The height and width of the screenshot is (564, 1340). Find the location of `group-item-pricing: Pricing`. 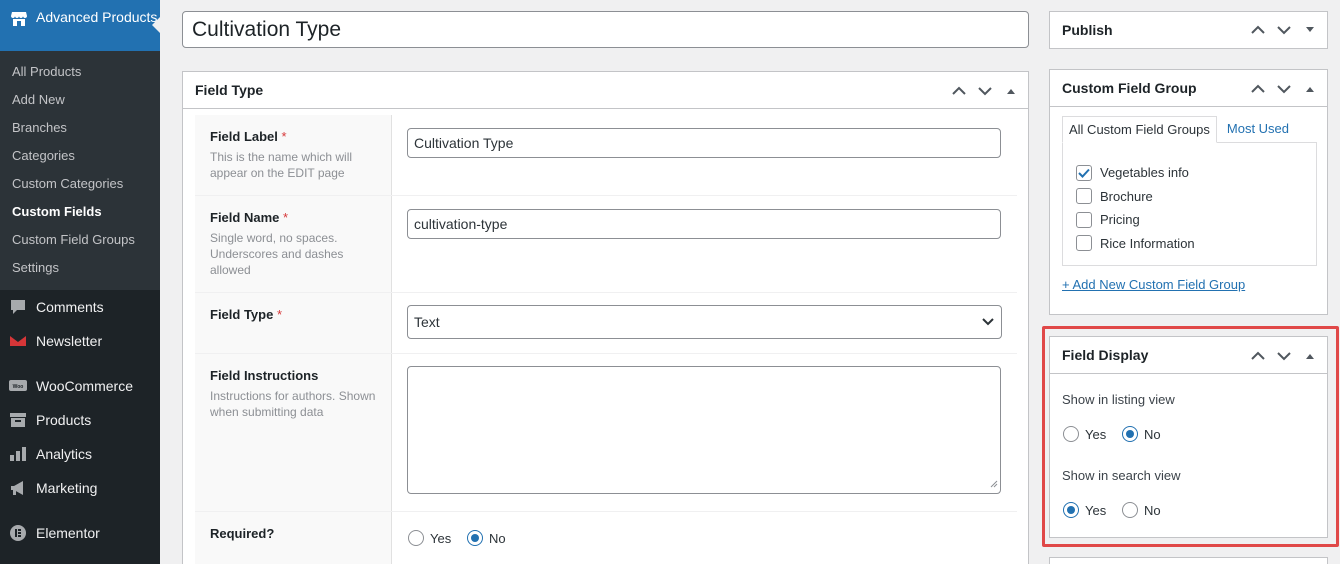

group-item-pricing: Pricing is located at coordinates (1196, 220).